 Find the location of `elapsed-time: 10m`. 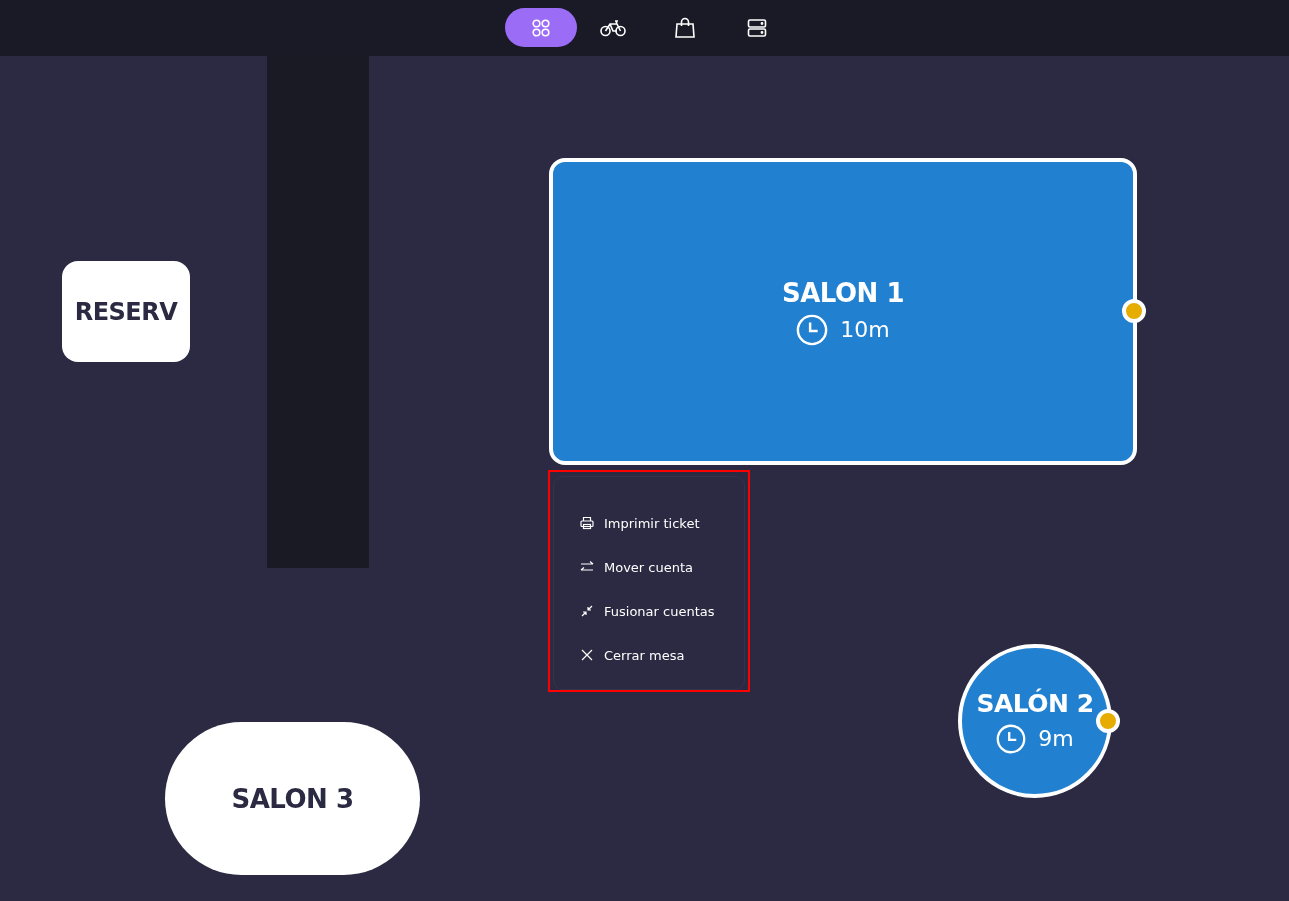

elapsed-time: 10m is located at coordinates (865, 329).